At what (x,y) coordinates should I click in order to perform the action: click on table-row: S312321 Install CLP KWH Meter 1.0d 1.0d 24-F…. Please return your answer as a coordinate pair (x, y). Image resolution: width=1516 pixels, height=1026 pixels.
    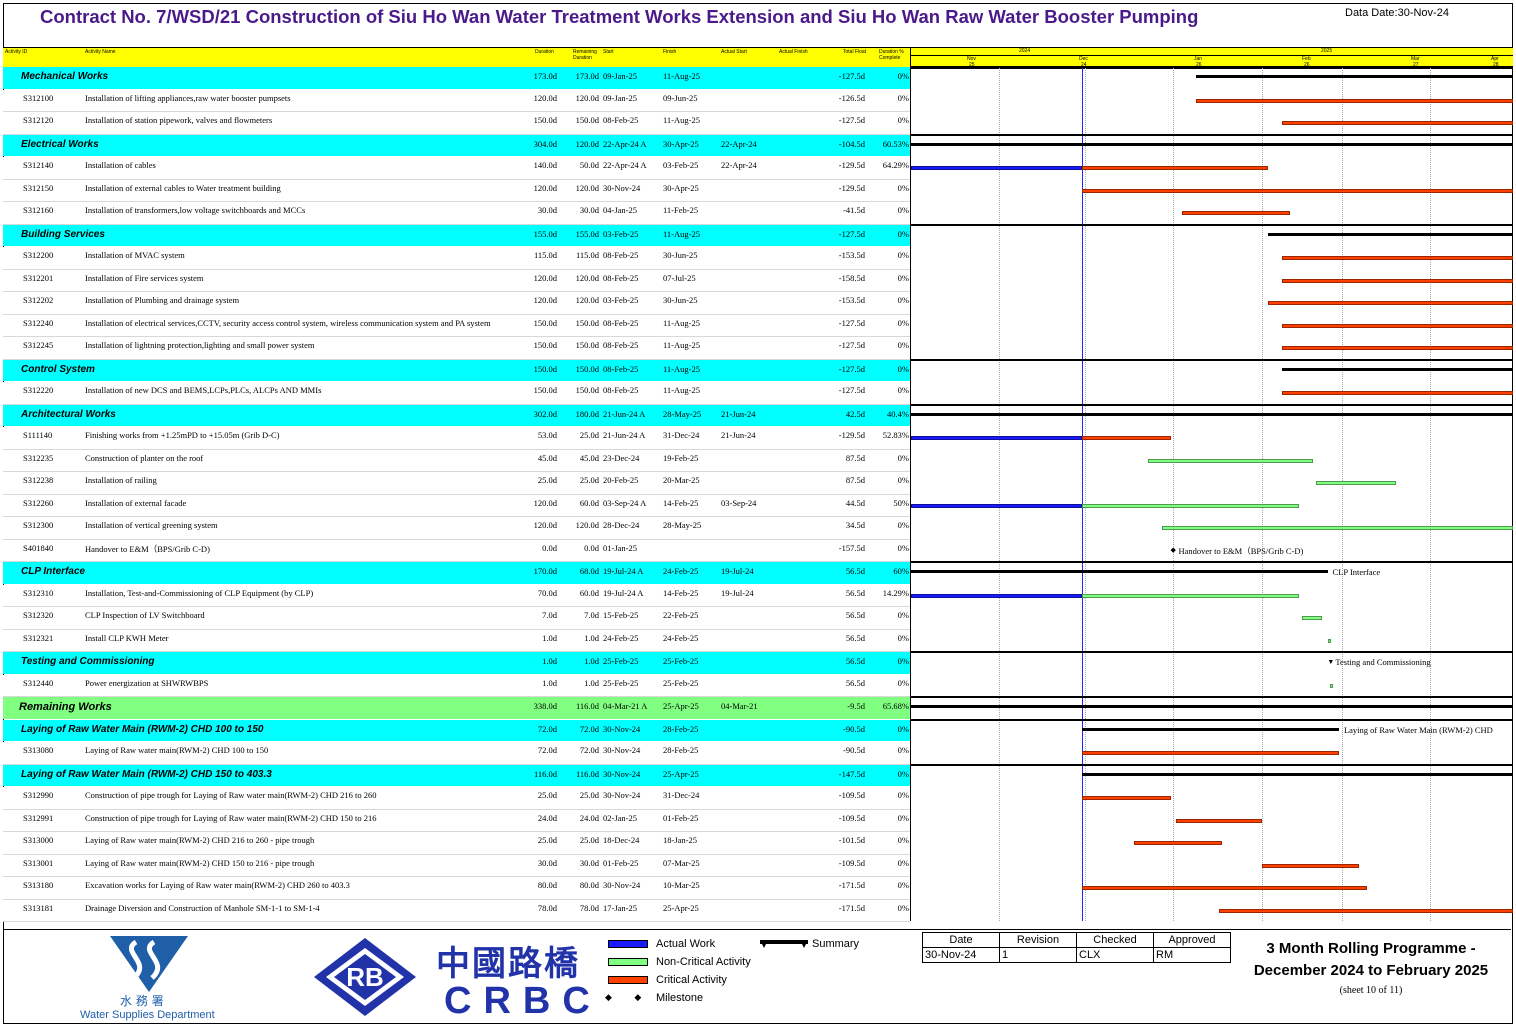
    Looking at the image, I should click on (456, 640).